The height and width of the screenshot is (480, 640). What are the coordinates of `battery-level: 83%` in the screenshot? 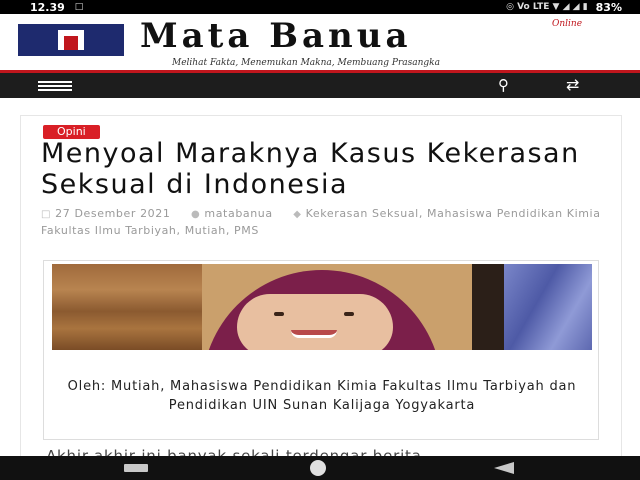 It's located at (608, 7).